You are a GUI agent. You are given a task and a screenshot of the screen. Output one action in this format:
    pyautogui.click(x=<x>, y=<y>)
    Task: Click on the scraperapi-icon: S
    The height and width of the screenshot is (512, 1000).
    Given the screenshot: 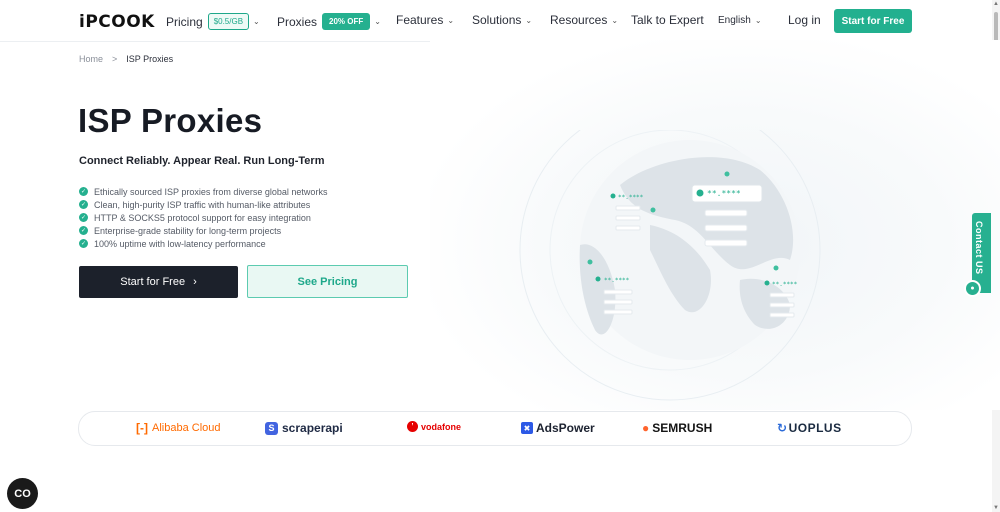 What is the action you would take?
    pyautogui.click(x=271, y=428)
    